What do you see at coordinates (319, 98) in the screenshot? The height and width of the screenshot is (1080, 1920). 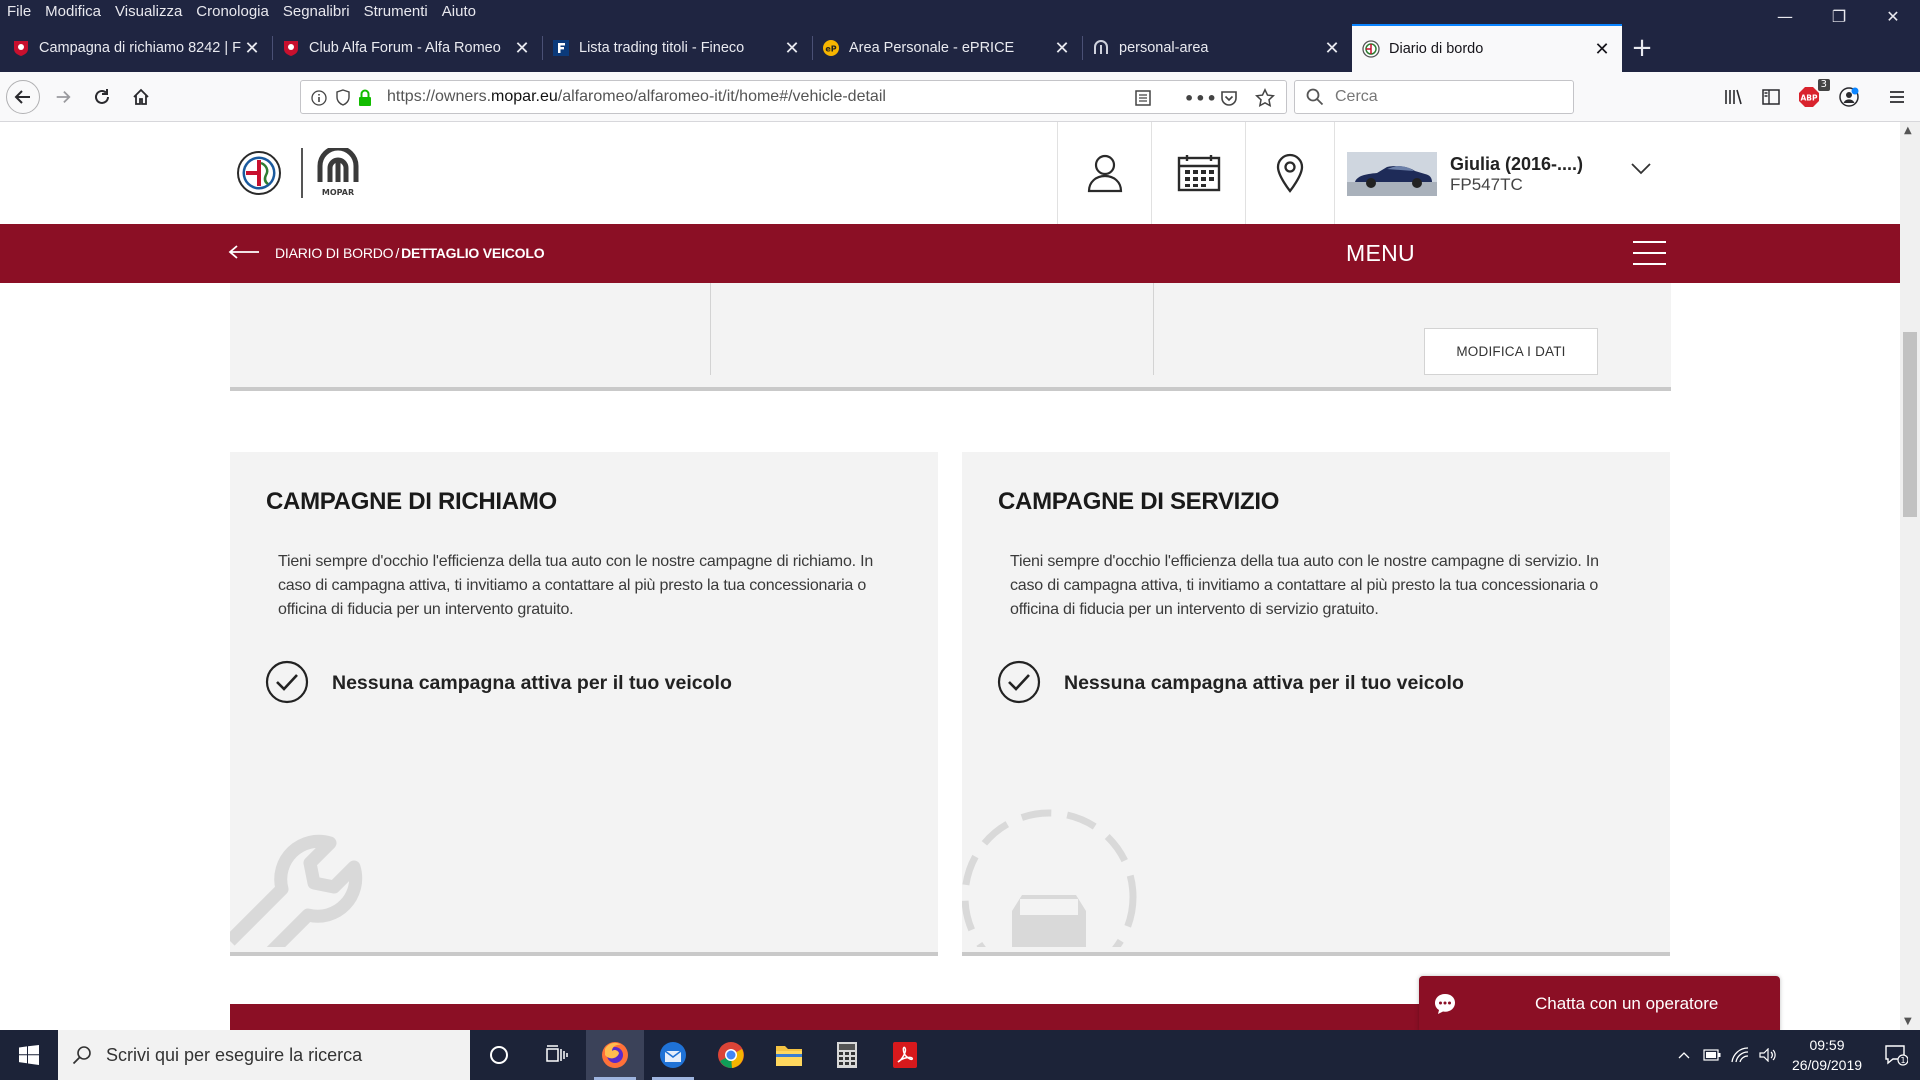 I see `info-icon` at bounding box center [319, 98].